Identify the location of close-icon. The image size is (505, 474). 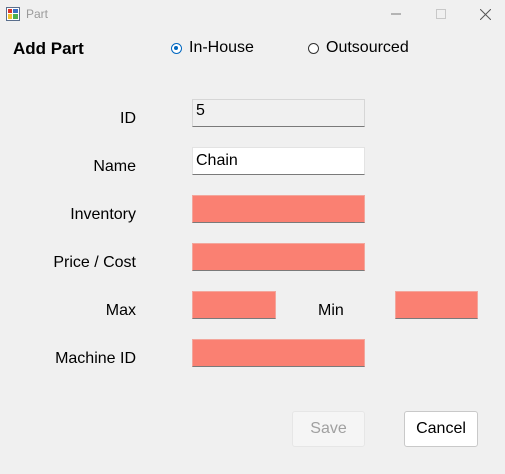
(485, 14).